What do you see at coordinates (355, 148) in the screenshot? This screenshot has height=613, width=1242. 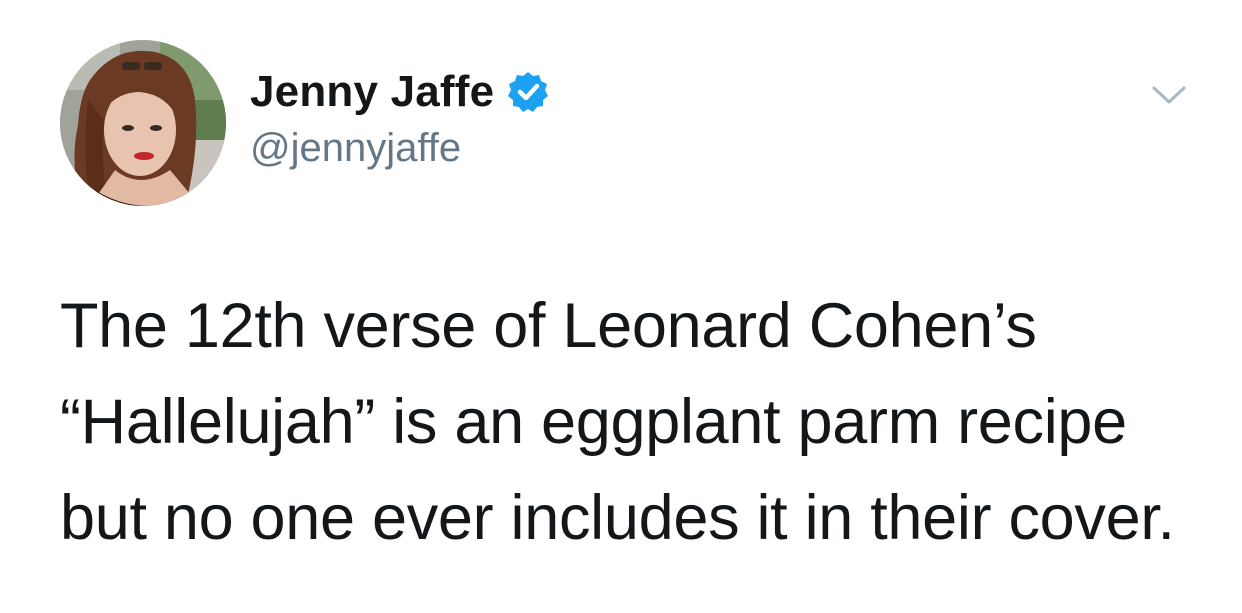 I see `author-handle: @jennyjaffe` at bounding box center [355, 148].